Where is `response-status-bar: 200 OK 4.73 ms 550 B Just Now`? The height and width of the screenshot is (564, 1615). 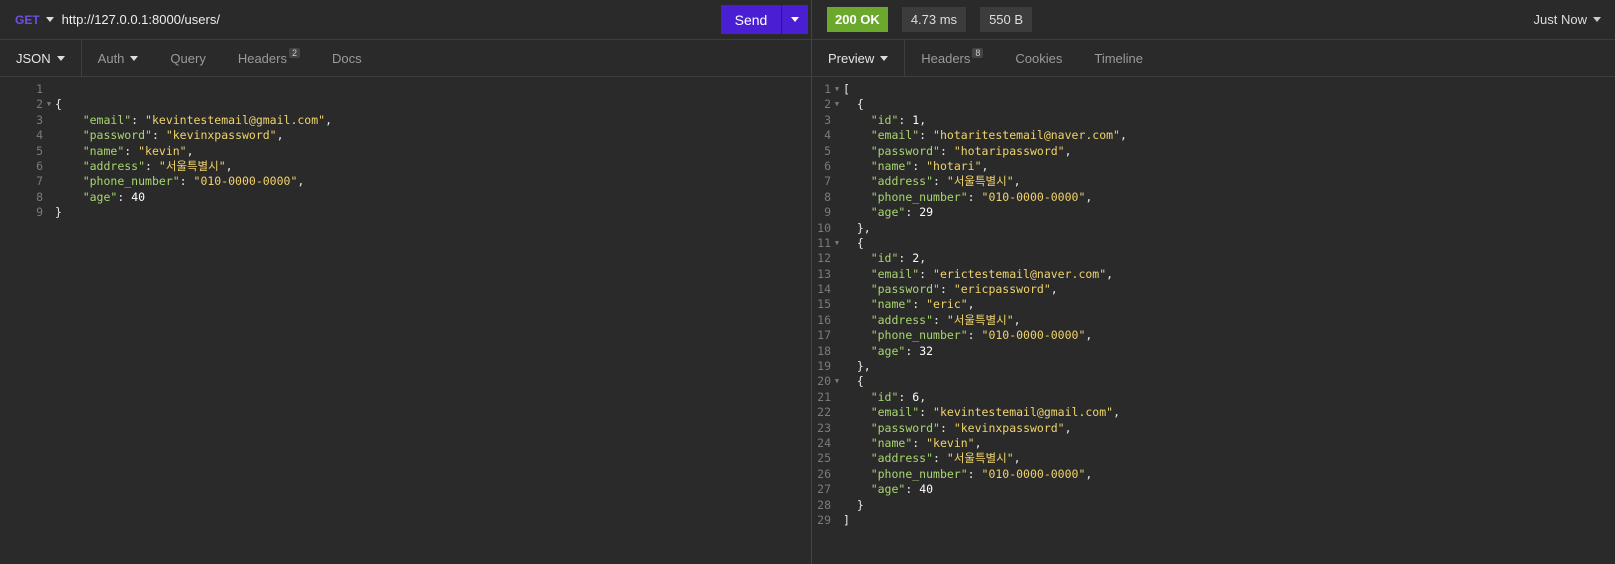
response-status-bar: 200 OK 4.73 ms 550 B Just Now is located at coordinates (1213, 20).